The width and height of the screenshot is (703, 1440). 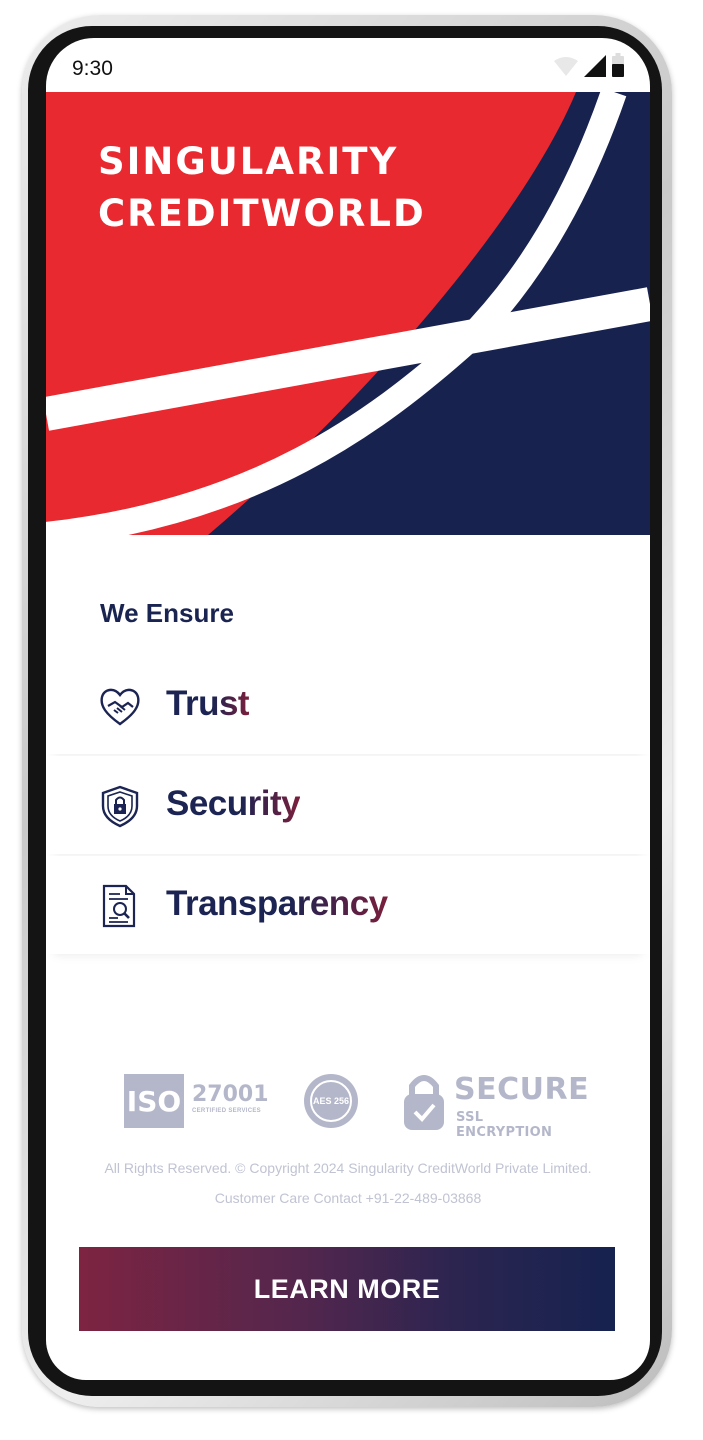 What do you see at coordinates (618, 67) in the screenshot?
I see `battery-icon` at bounding box center [618, 67].